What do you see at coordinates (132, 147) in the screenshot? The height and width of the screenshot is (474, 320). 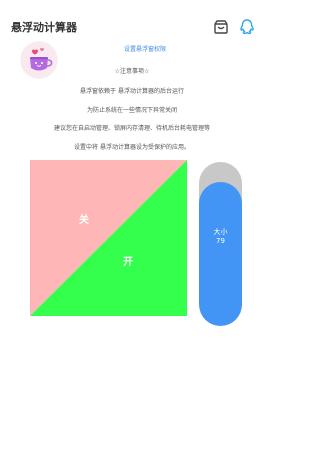 I see `note-line: 设置中将 悬浮动计算器设为受保护的应用。` at bounding box center [132, 147].